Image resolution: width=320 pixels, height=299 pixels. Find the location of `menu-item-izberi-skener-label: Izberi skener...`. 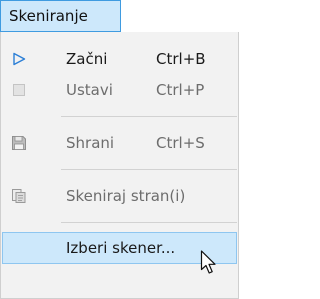

menu-item-izberi-skener-label: Izberi skener... is located at coordinates (121, 248).